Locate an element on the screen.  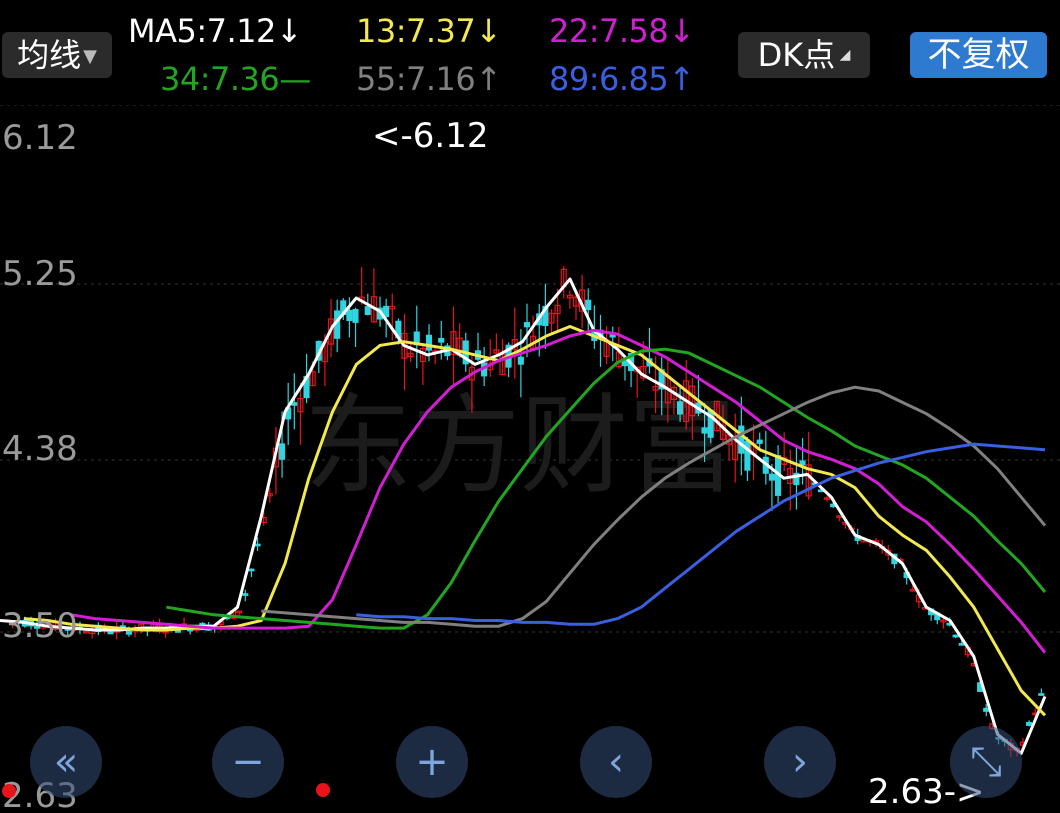
prev-button: ‹ is located at coordinates (616, 762).